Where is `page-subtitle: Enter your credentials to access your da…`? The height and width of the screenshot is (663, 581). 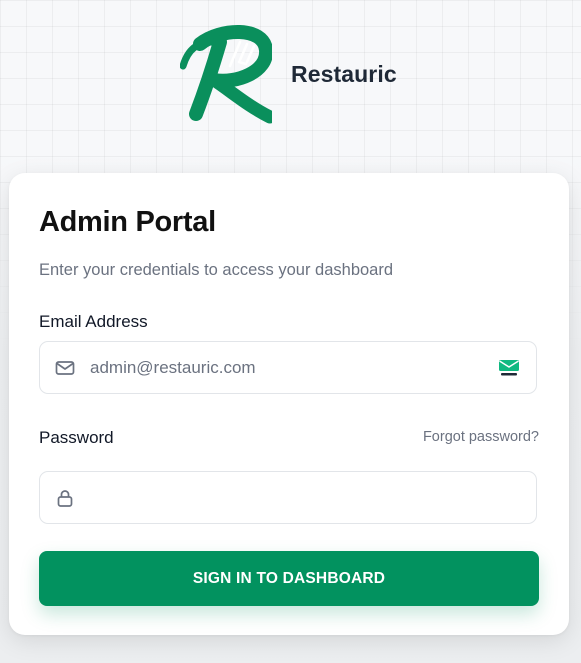 page-subtitle: Enter your credentials to access your da… is located at coordinates (216, 270).